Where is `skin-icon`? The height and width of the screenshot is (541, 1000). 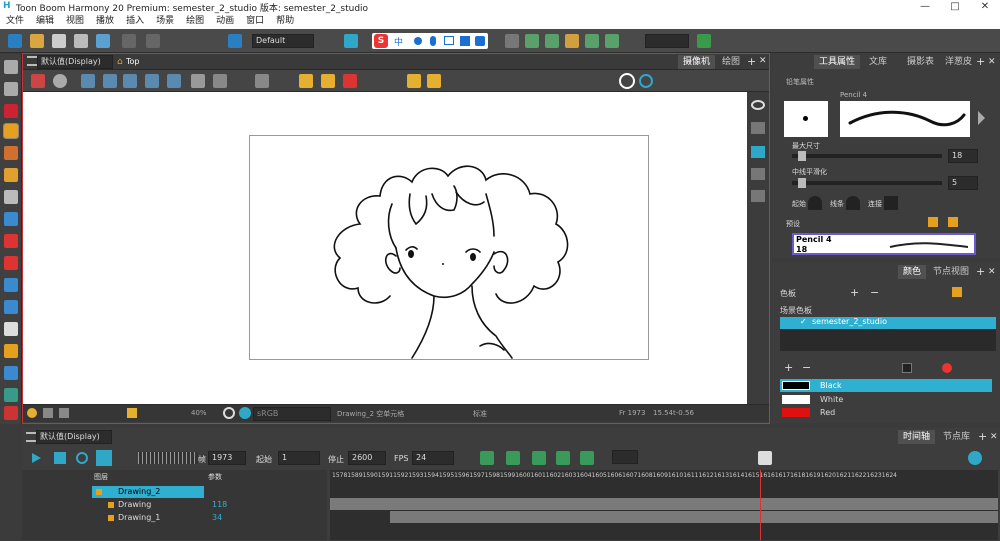 skin-icon is located at coordinates (465, 41).